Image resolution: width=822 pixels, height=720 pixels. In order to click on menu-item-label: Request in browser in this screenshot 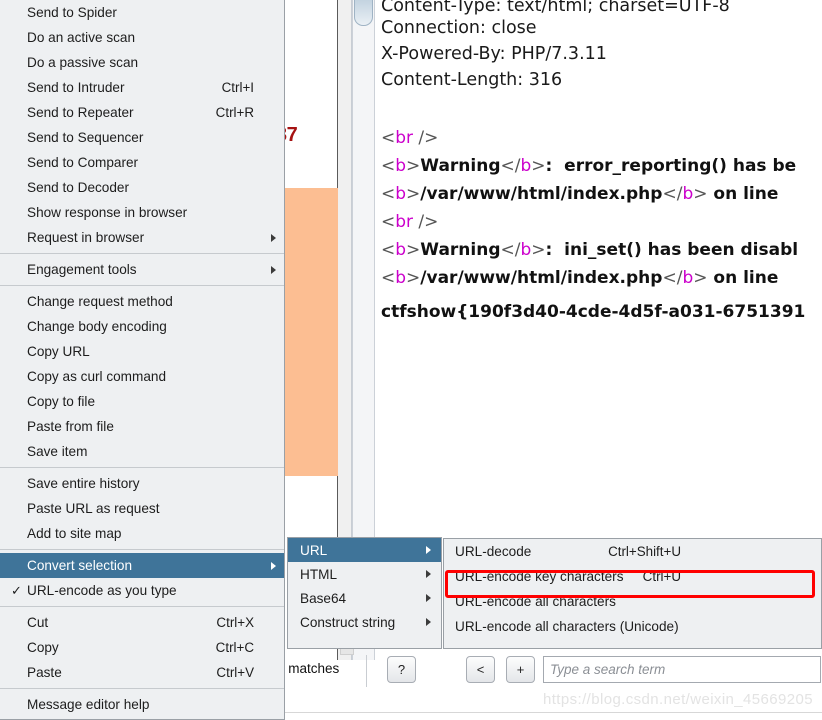, I will do `click(86, 237)`.